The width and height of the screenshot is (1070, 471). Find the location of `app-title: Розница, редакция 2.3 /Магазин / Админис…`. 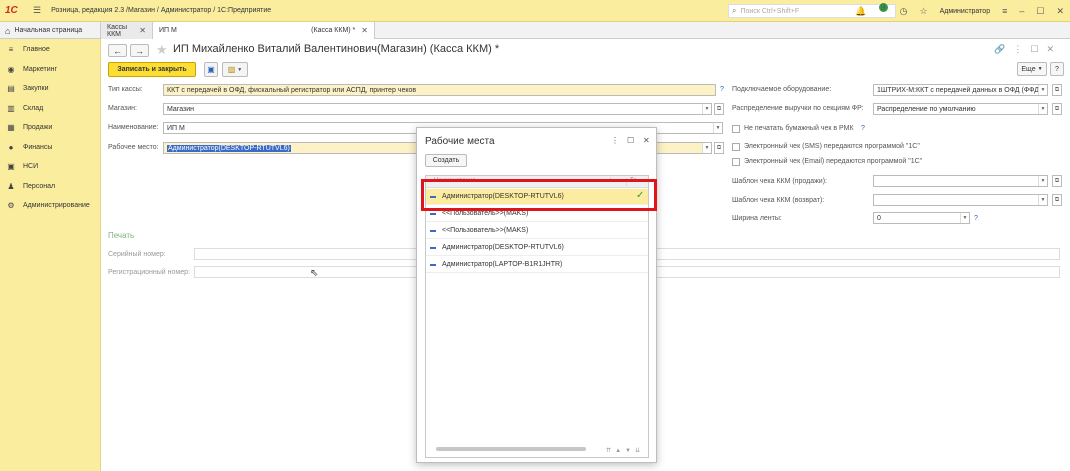

app-title: Розница, редакция 2.3 /Магазин / Админис… is located at coordinates (161, 10).